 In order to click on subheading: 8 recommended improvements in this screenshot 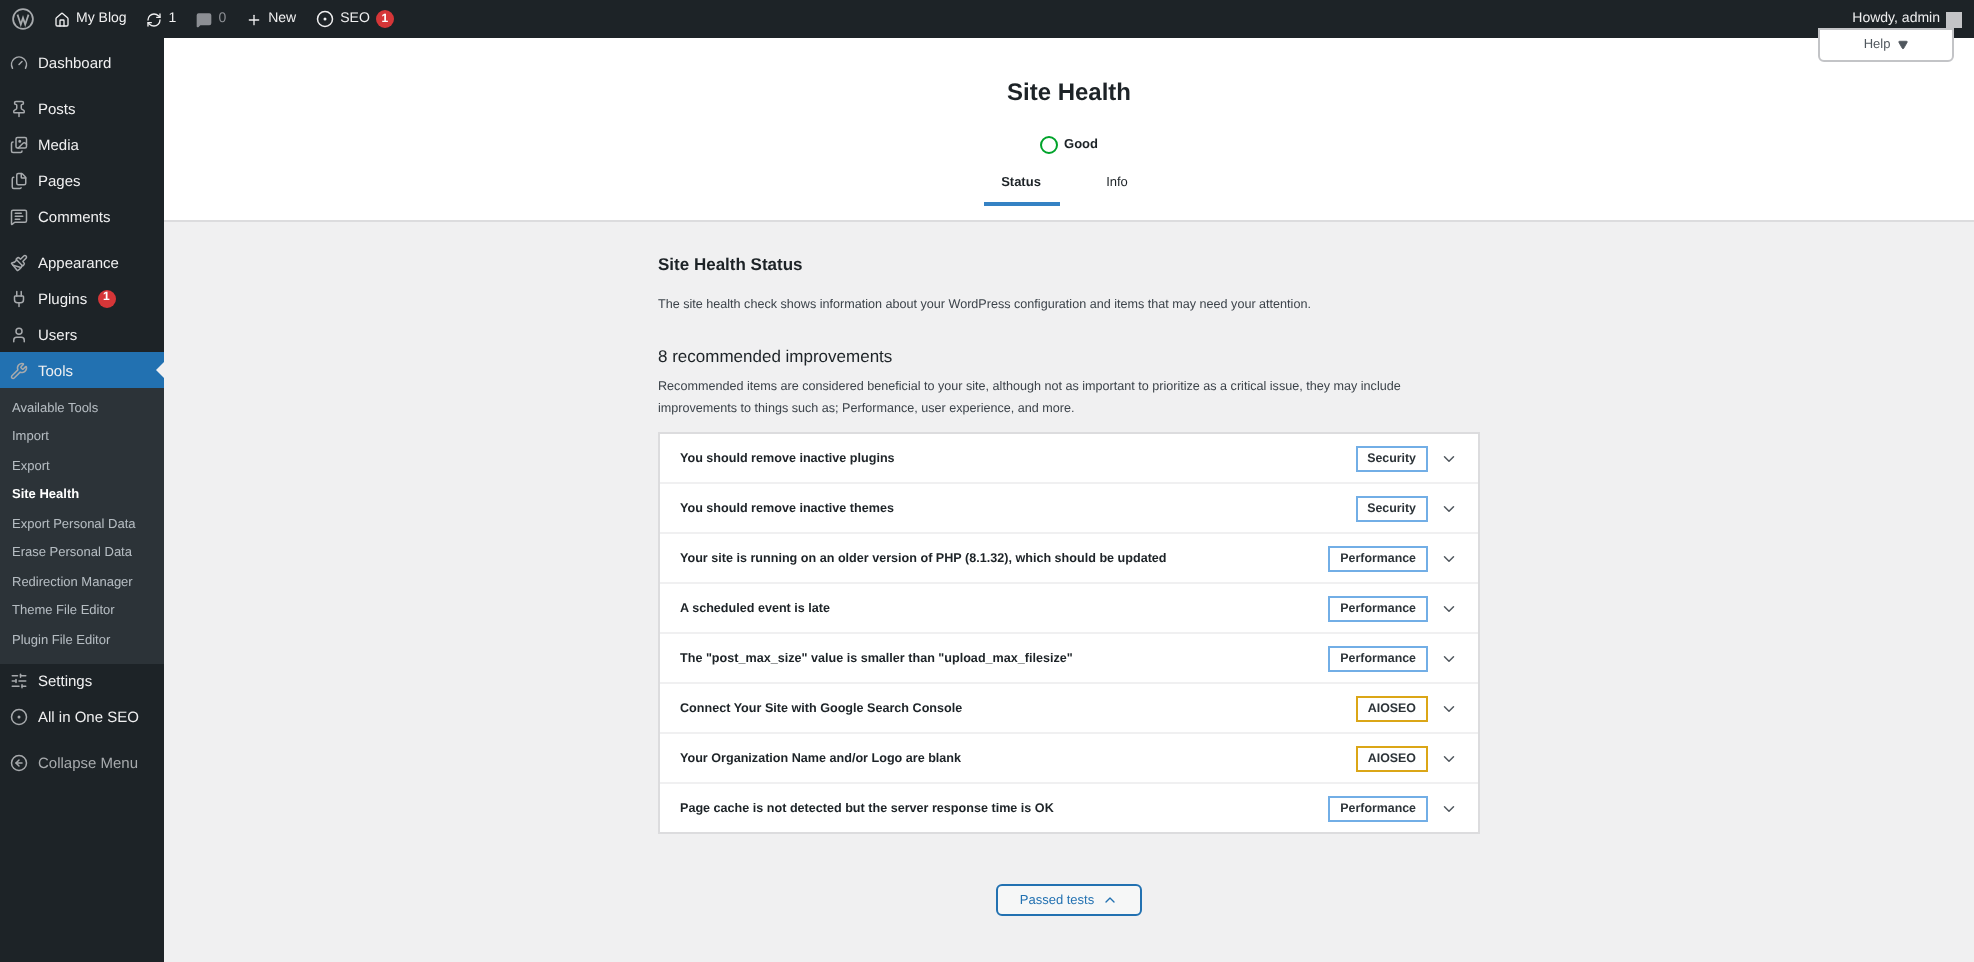, I will do `click(776, 356)`.